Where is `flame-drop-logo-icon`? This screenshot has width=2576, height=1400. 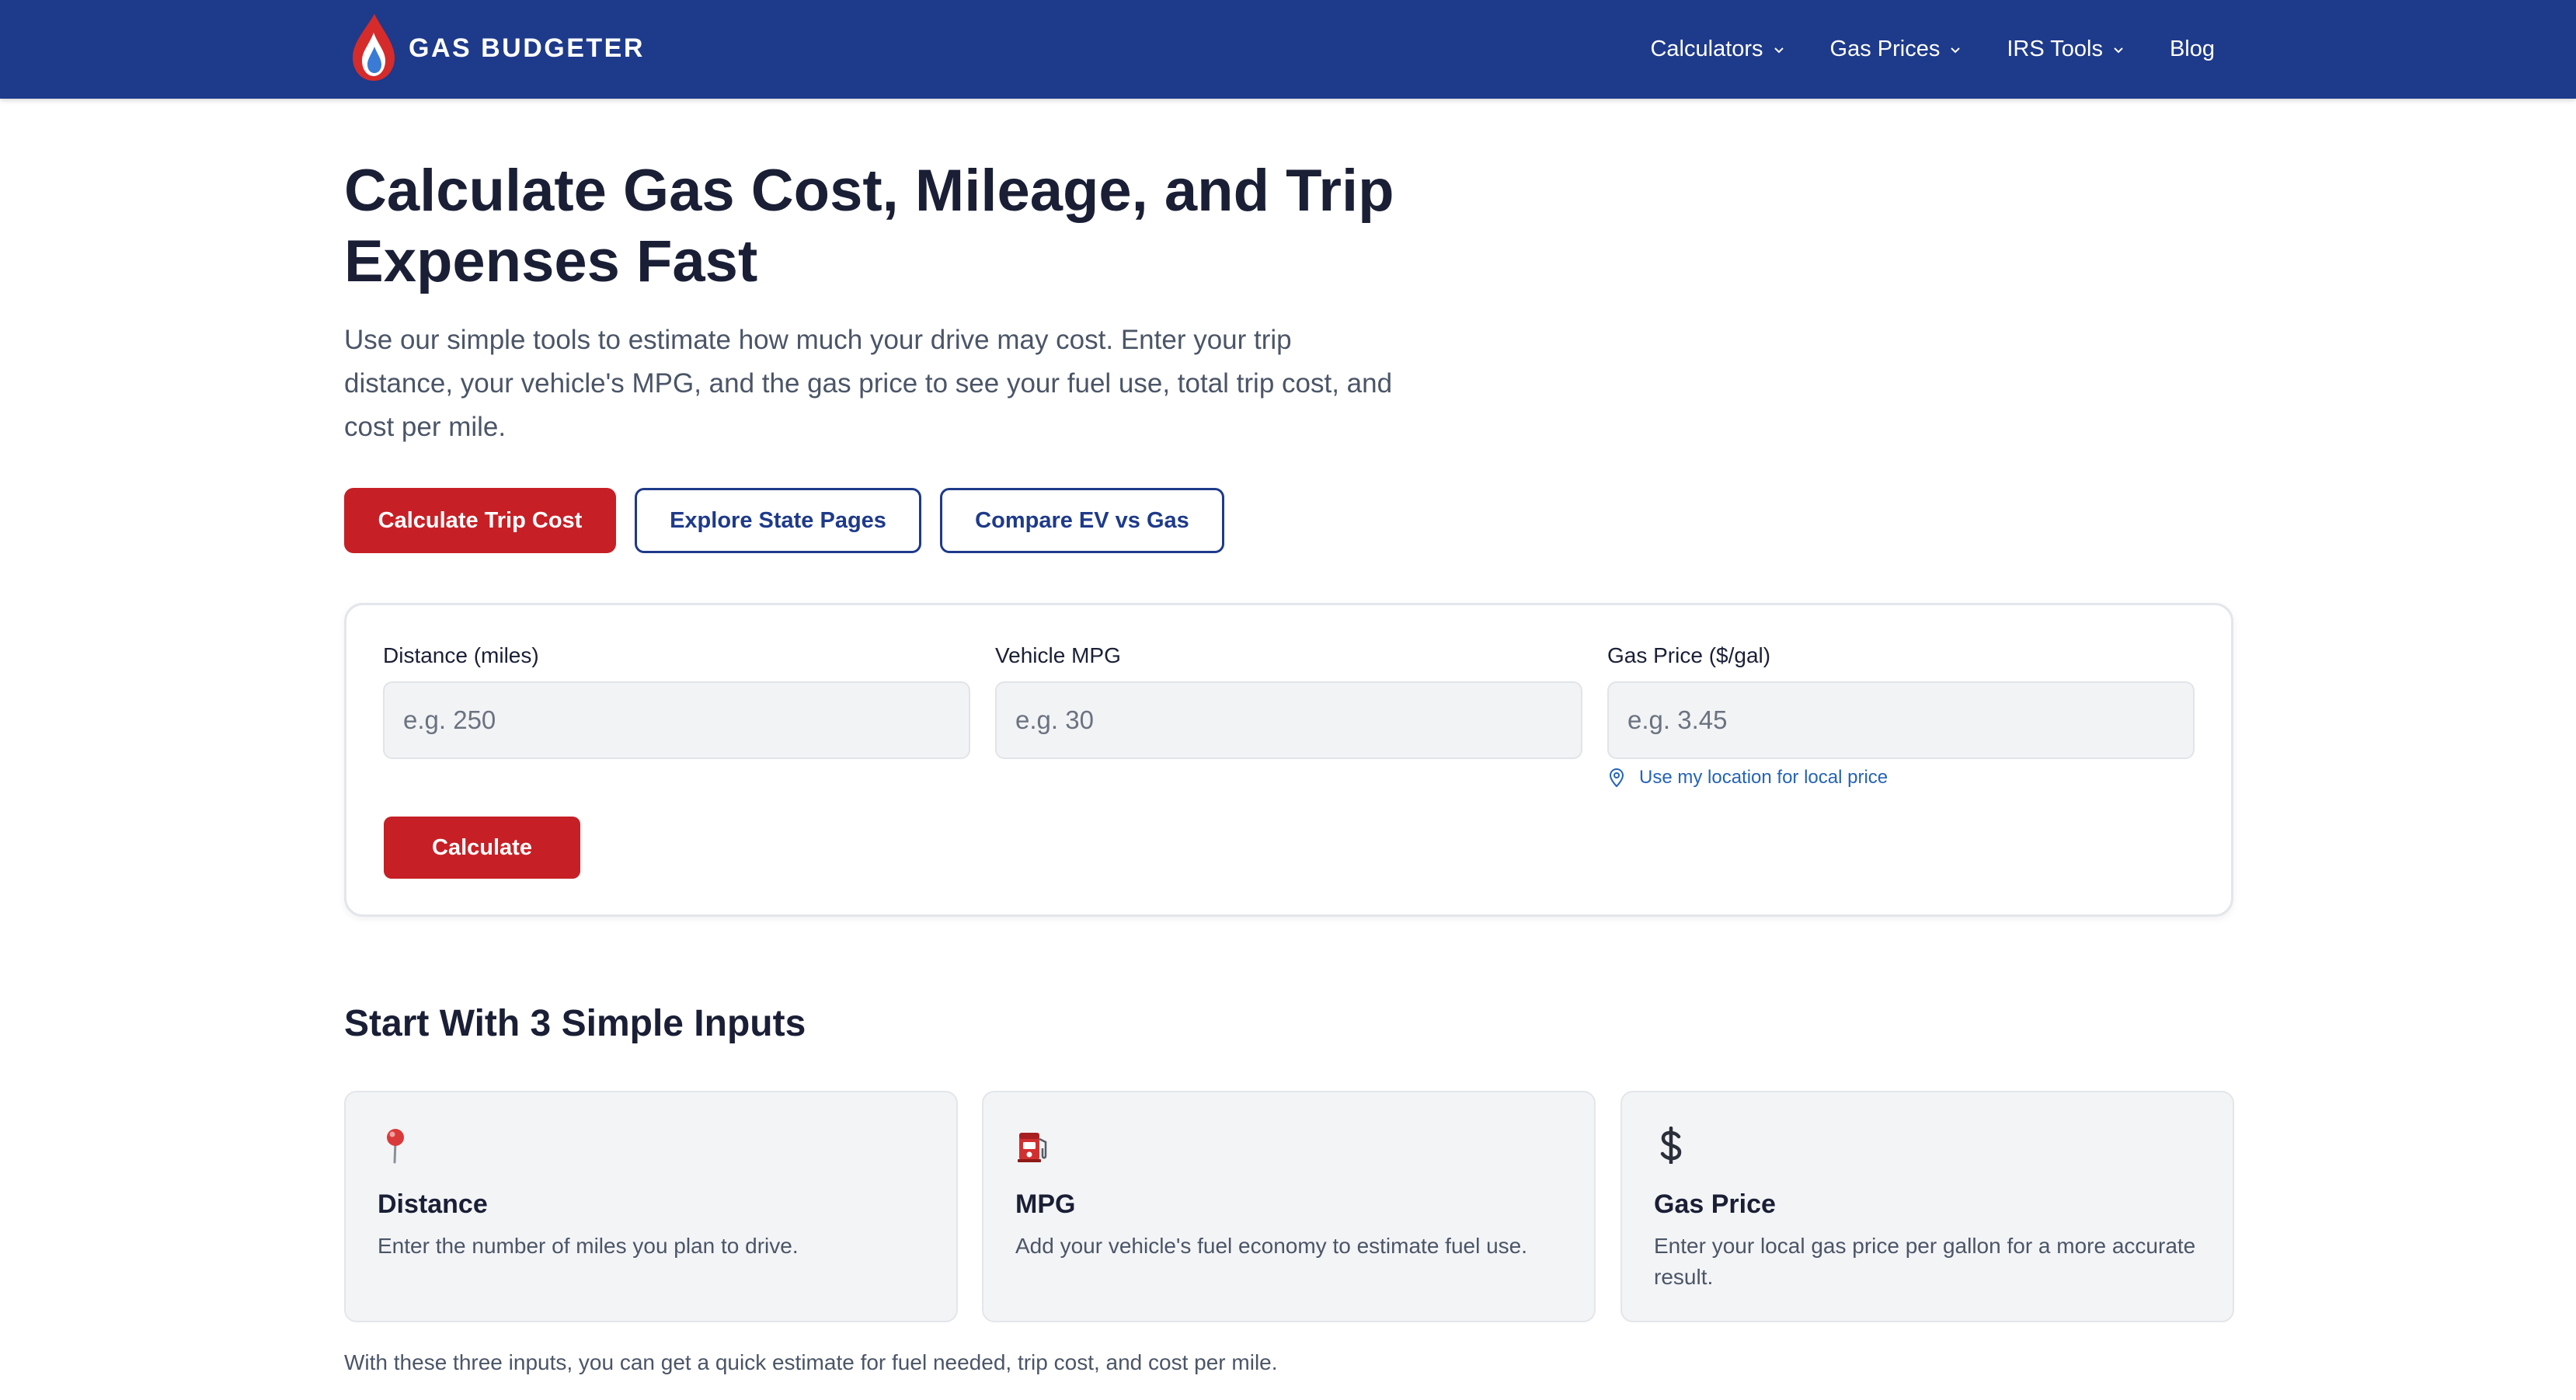 flame-drop-logo-icon is located at coordinates (374, 47).